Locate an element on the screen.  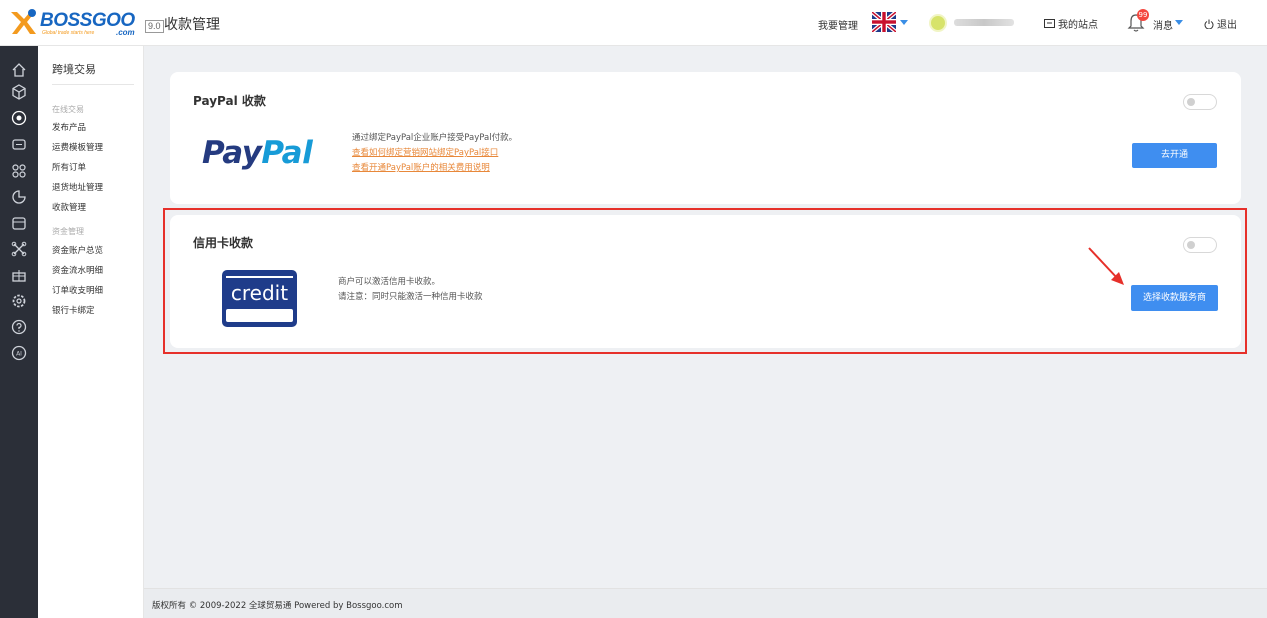
sidebar-item-shipping-template: 运费模板管理 is located at coordinates (77, 147).